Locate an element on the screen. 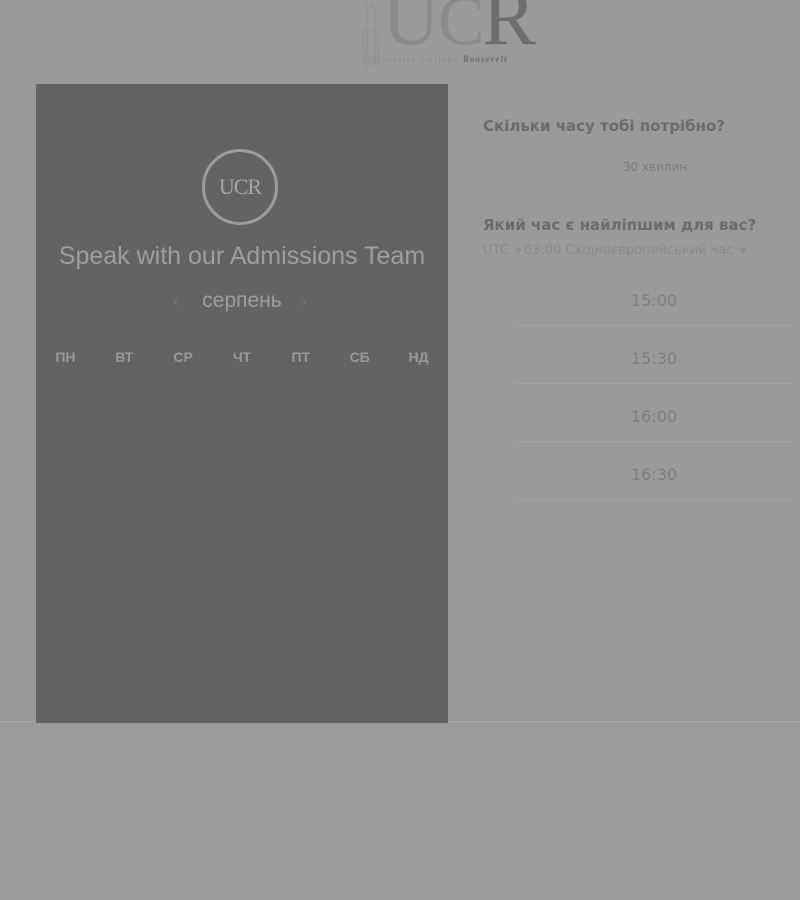 The height and width of the screenshot is (900, 800). time-slot-1530: 15:30 is located at coordinates (654, 359).